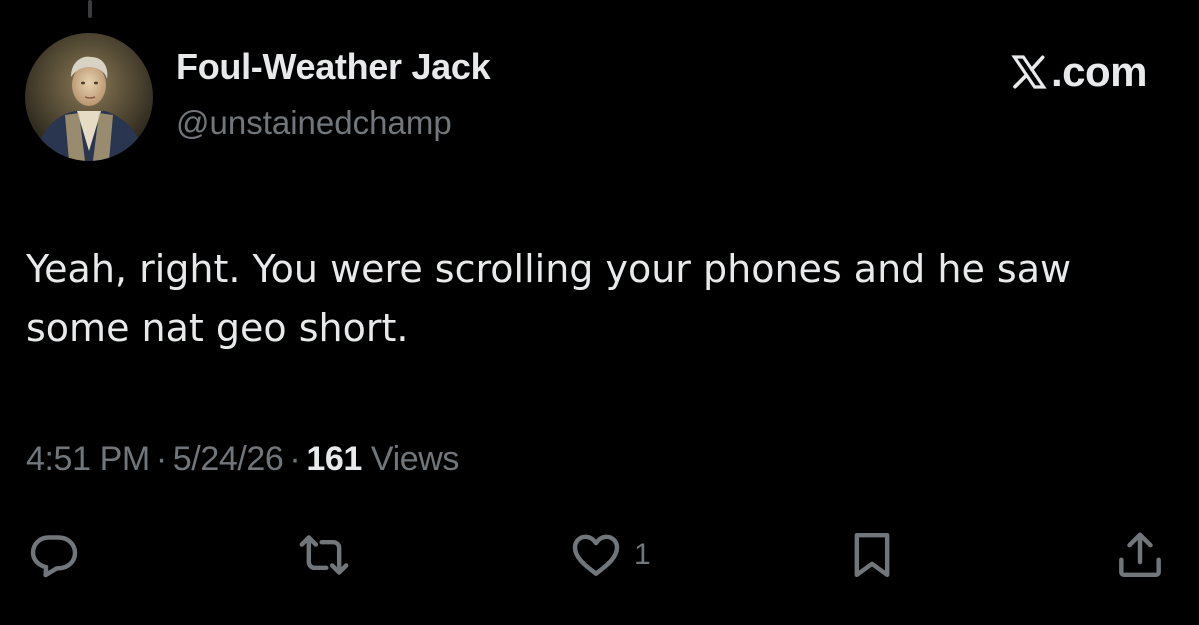 This screenshot has width=1199, height=625. I want to click on like-button: 1, so click(609, 555).